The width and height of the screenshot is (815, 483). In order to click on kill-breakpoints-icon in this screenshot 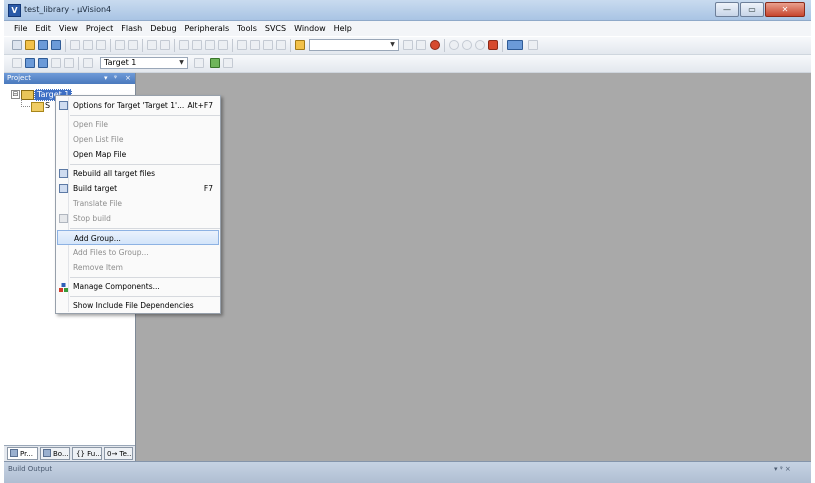, I will do `click(493, 45)`.